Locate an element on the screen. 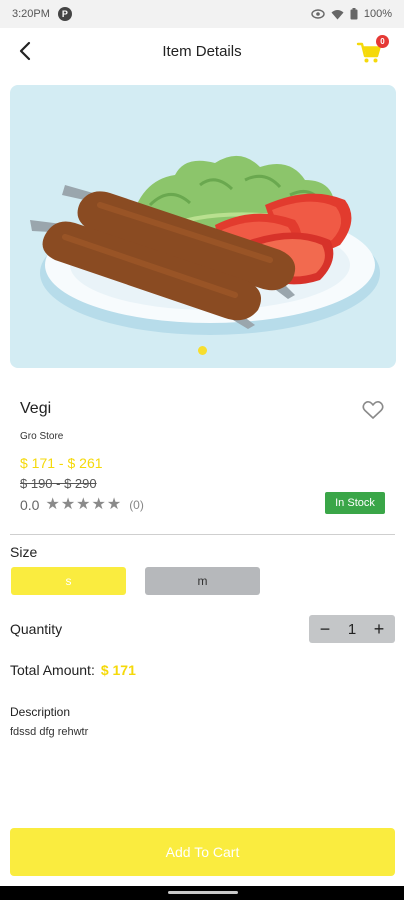  home-gesture-handle is located at coordinates (203, 892).